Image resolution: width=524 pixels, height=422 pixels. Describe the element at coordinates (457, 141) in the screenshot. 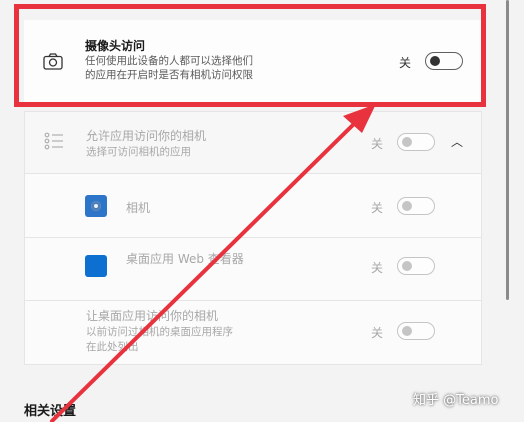

I see `chevron-up-icon: ︿` at that location.